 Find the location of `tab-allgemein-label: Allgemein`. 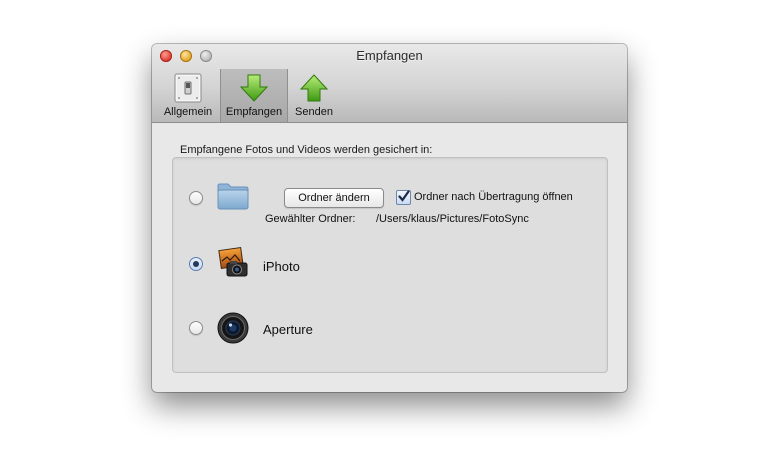

tab-allgemein-label: Allgemein is located at coordinates (188, 112).